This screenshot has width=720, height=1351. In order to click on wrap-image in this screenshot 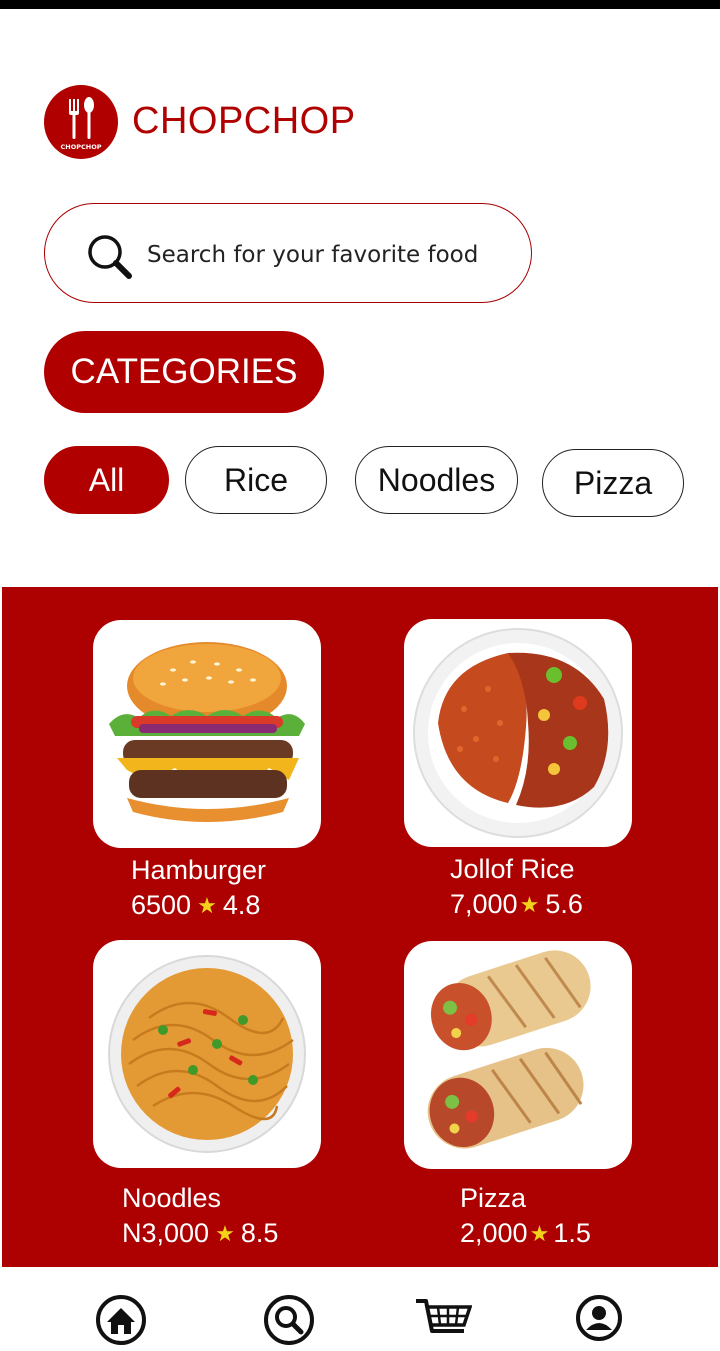, I will do `click(518, 1055)`.